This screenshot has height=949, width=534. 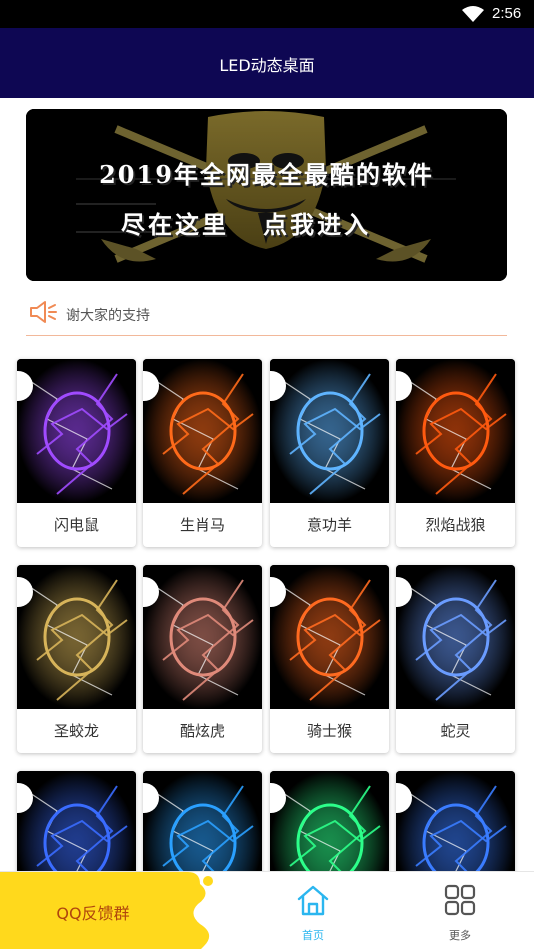 What do you see at coordinates (329, 731) in the screenshot?
I see `wallpaper-label: 骑士猴` at bounding box center [329, 731].